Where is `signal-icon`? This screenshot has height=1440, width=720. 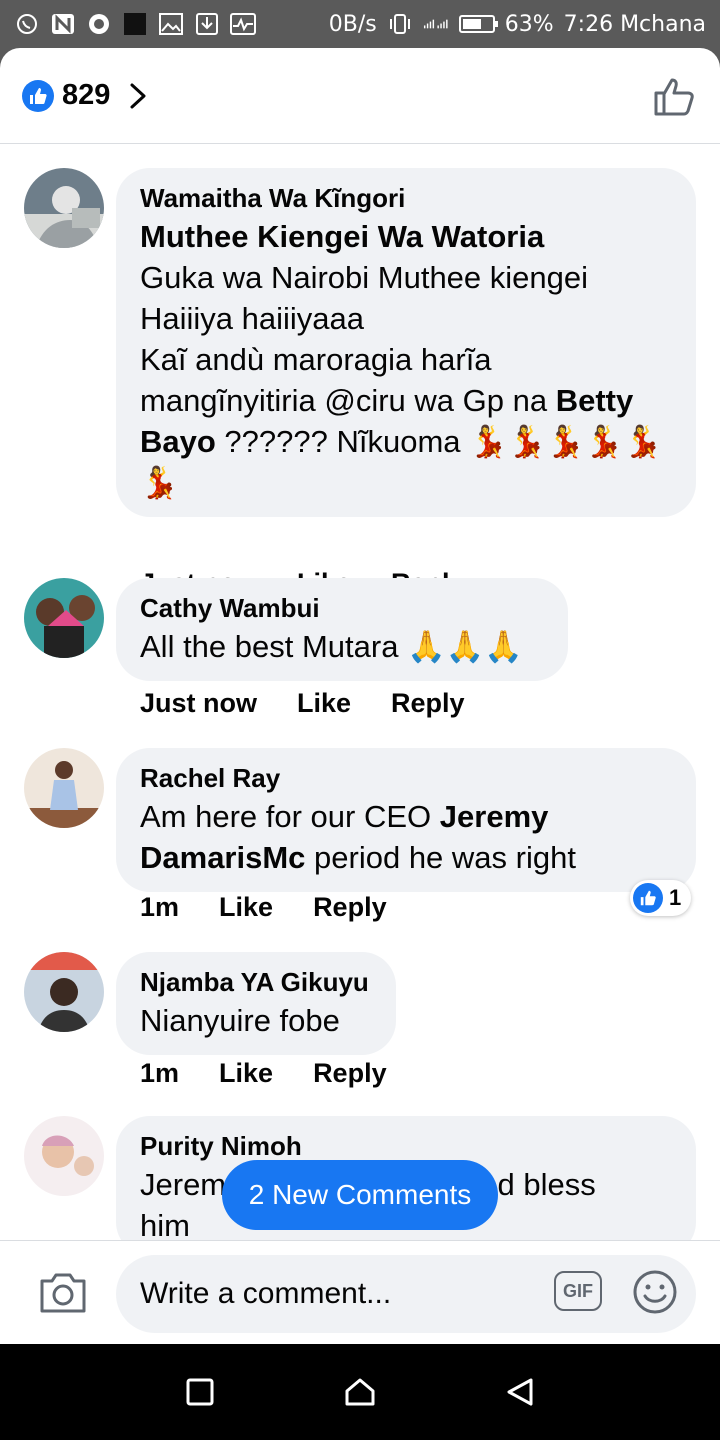
signal-icon is located at coordinates (436, 24).